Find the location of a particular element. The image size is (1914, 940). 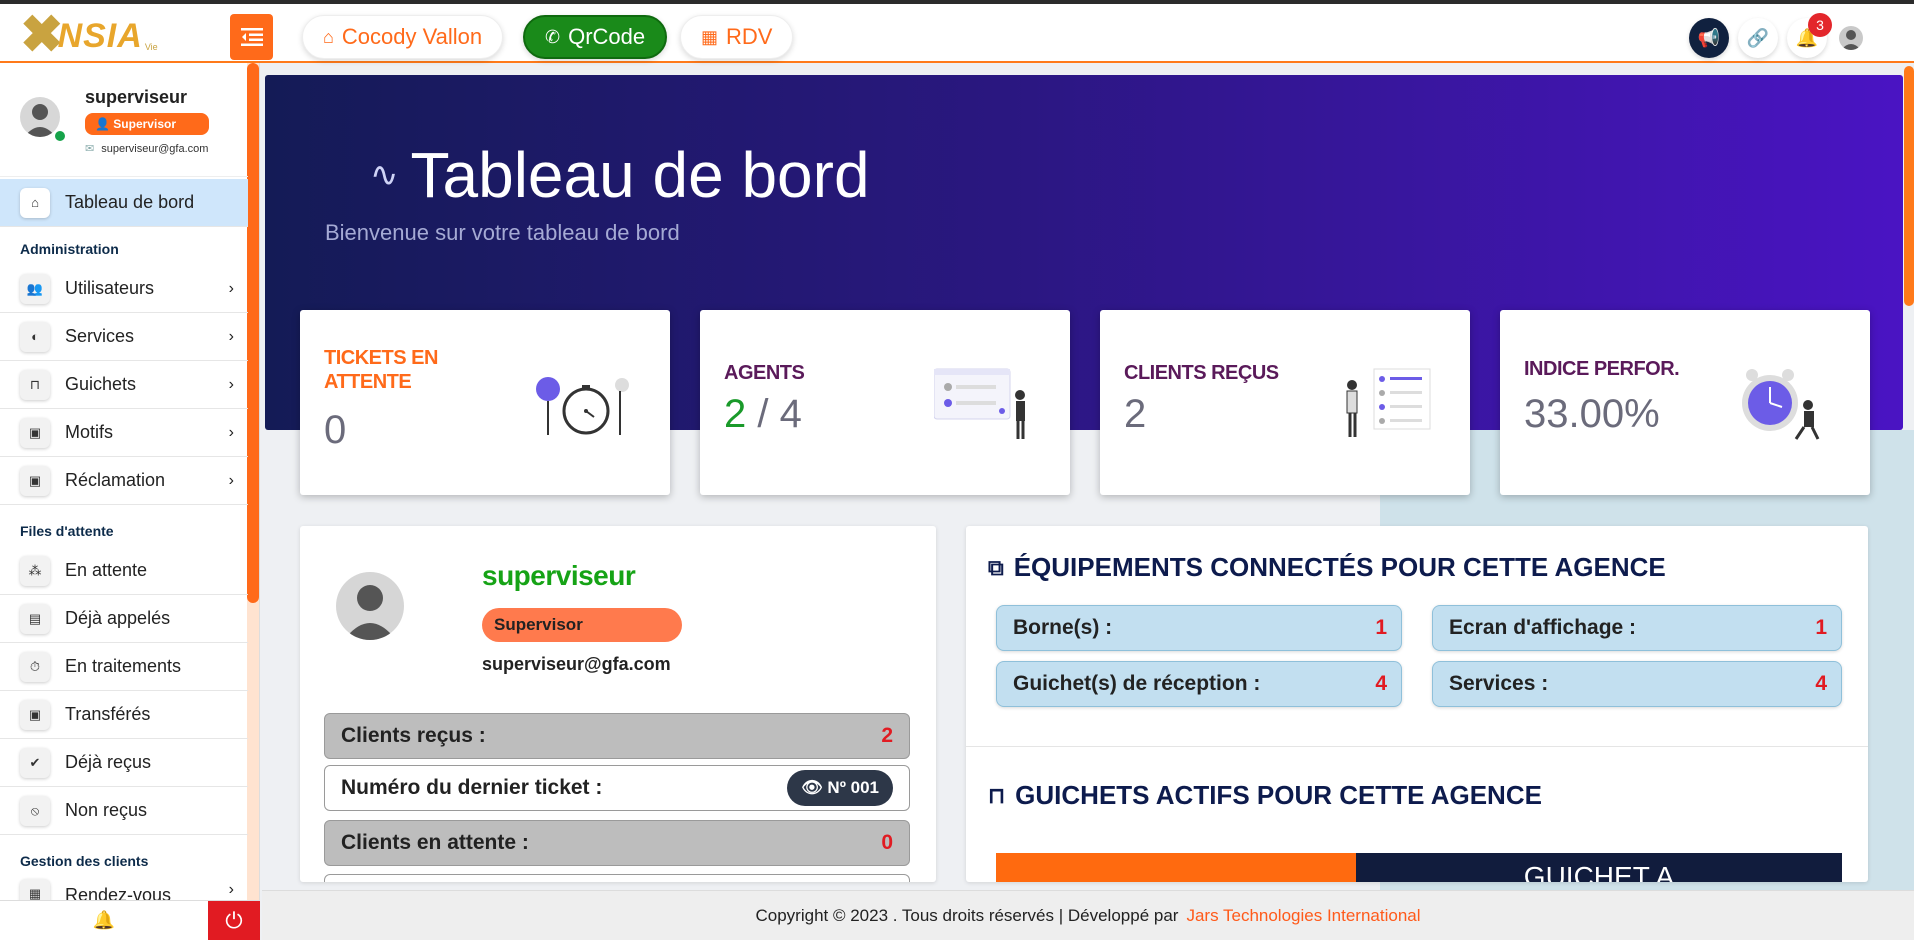

clients-attente-row: Clients en attente : 0 is located at coordinates (617, 843).